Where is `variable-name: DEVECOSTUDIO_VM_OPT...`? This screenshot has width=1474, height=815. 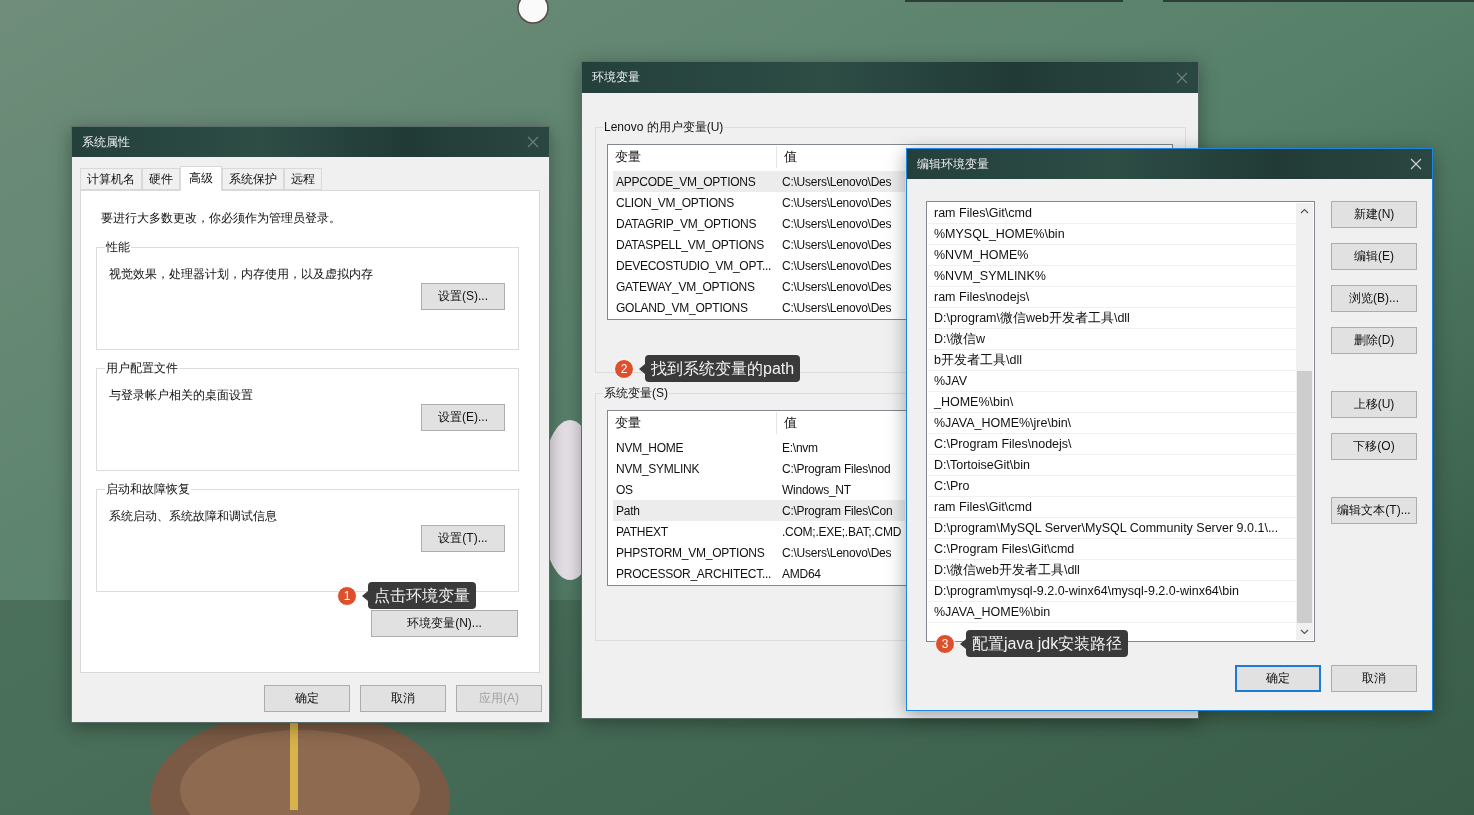
variable-name: DEVECOSTUDIO_VM_OPT... is located at coordinates (694, 265).